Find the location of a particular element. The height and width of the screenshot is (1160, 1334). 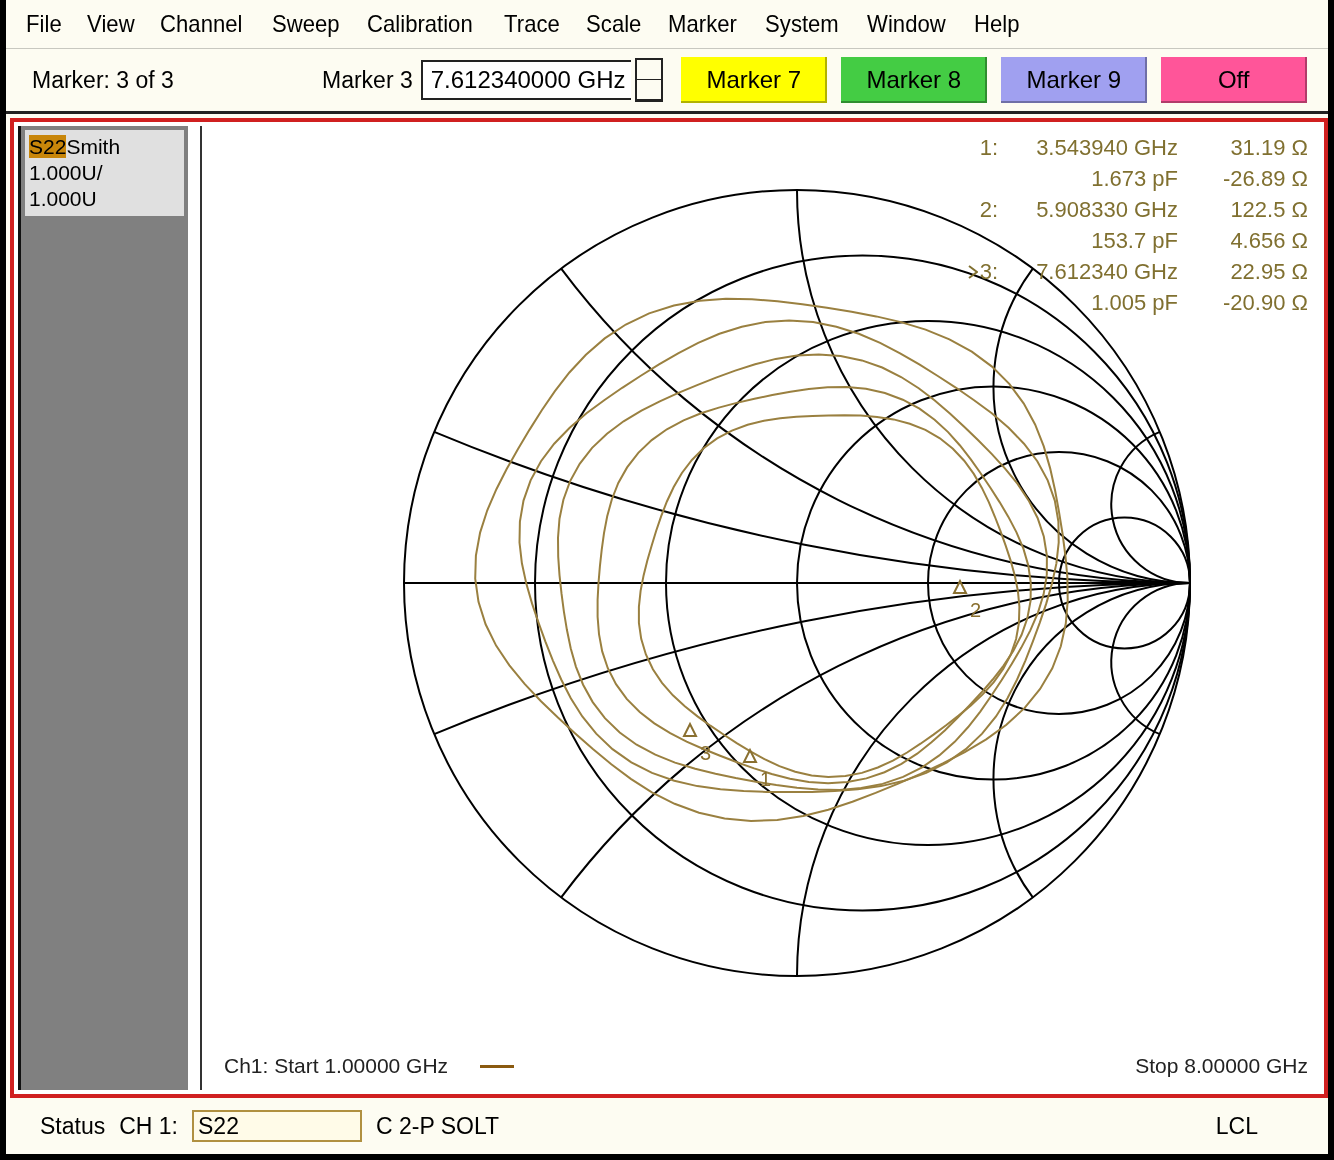

spinner-control is located at coordinates (648, 80).